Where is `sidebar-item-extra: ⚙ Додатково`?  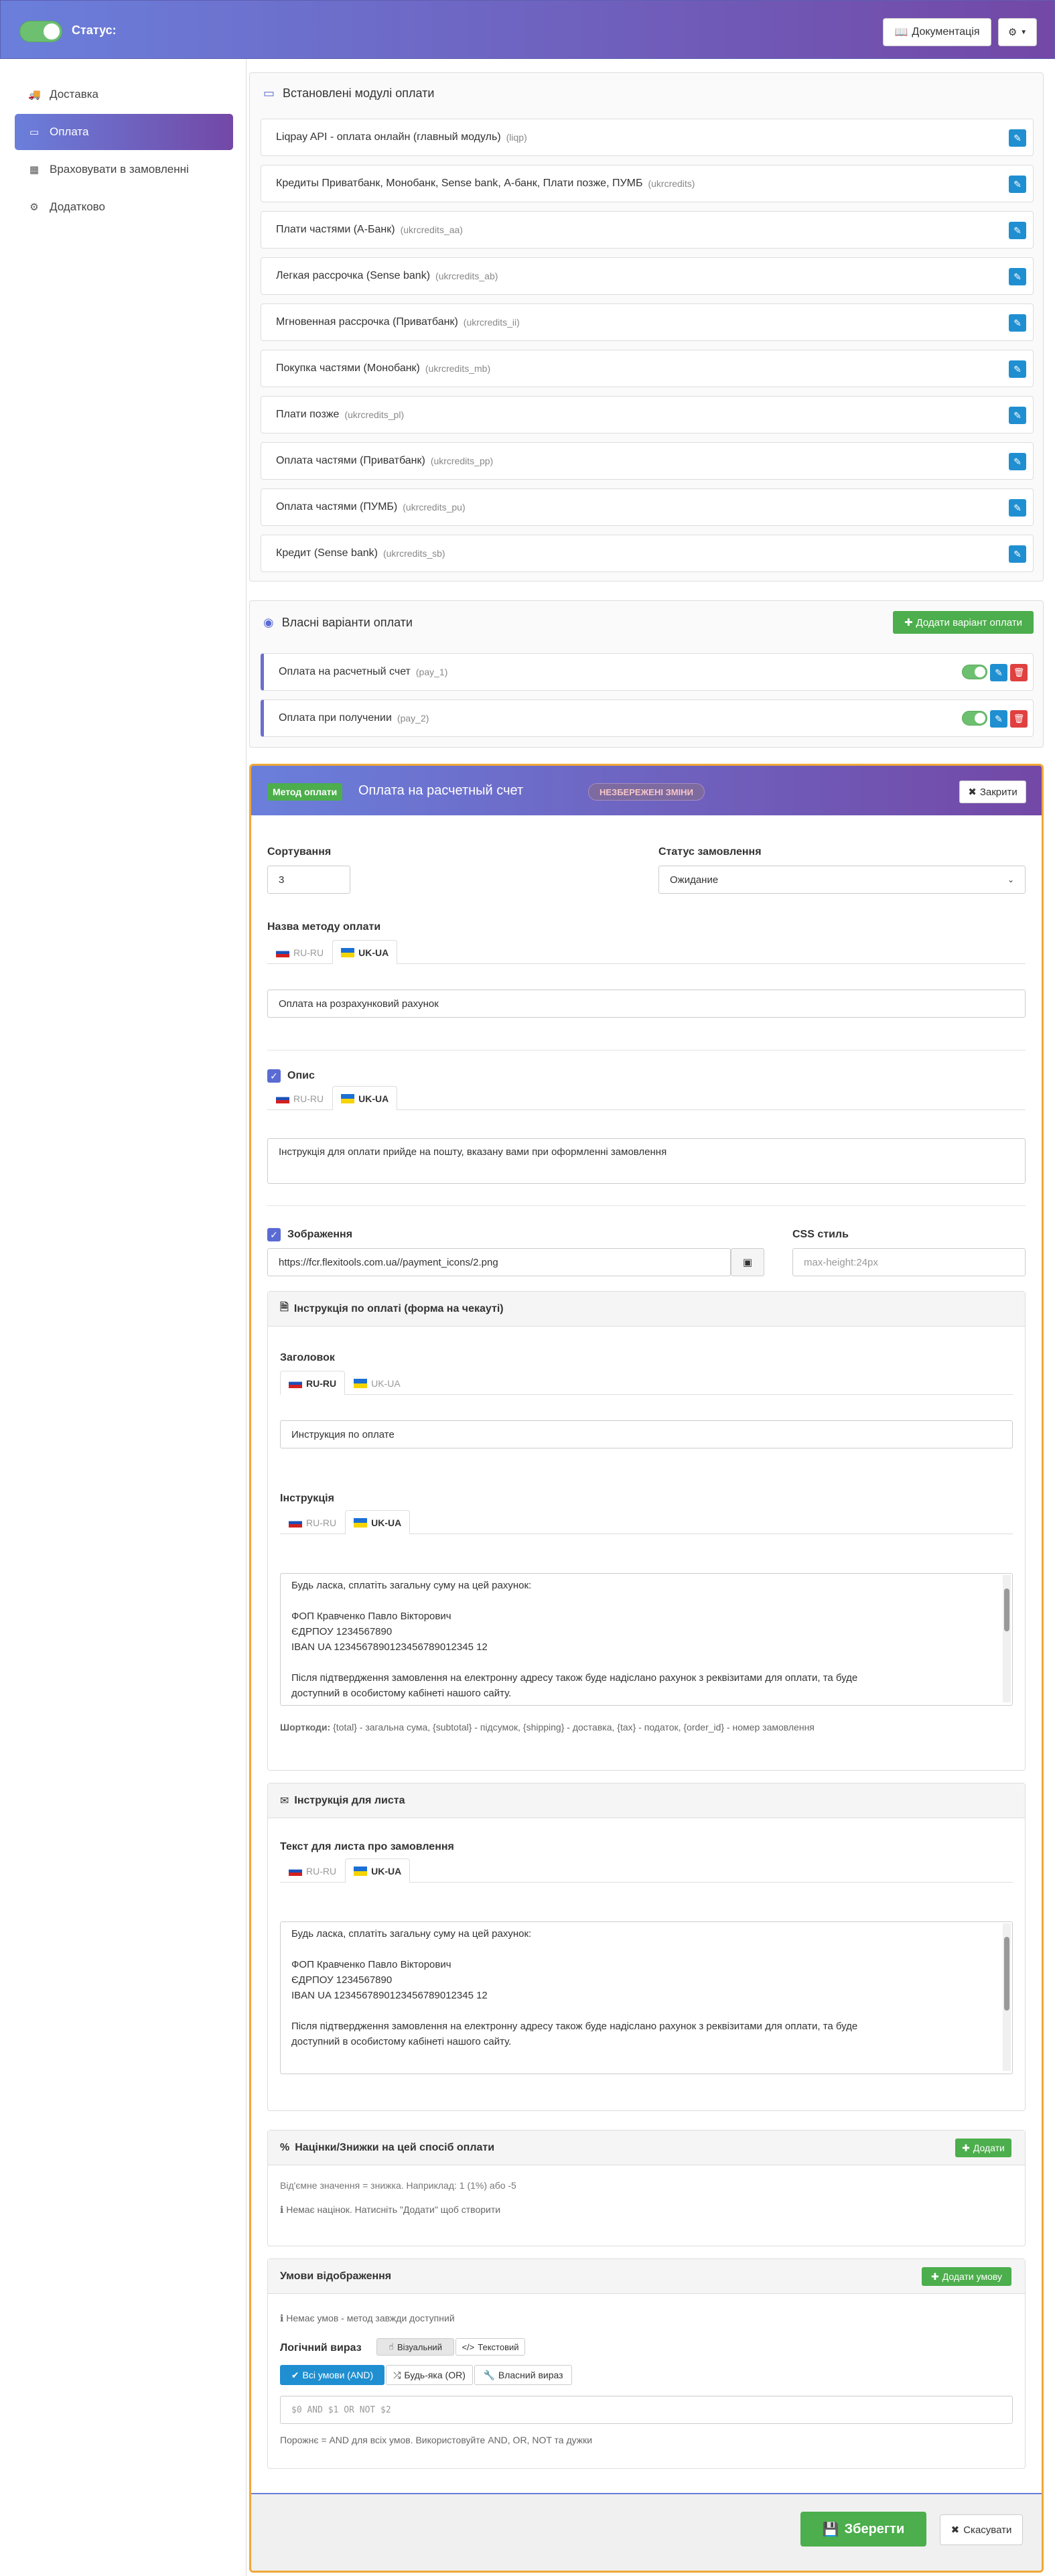
sidebar-item-extra: ⚙ Додатково is located at coordinates (124, 207).